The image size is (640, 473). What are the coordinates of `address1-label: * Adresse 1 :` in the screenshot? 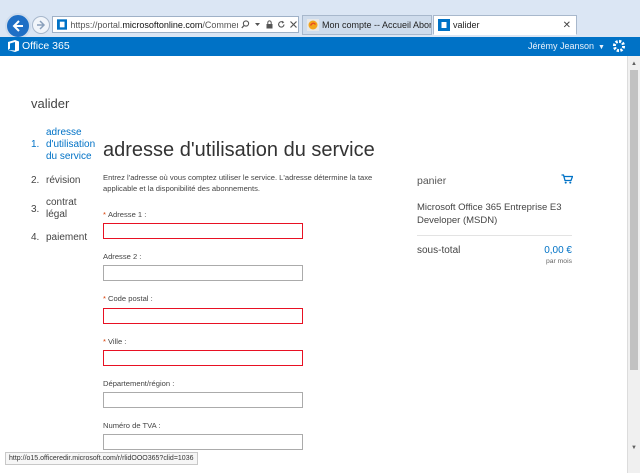 It's located at (125, 214).